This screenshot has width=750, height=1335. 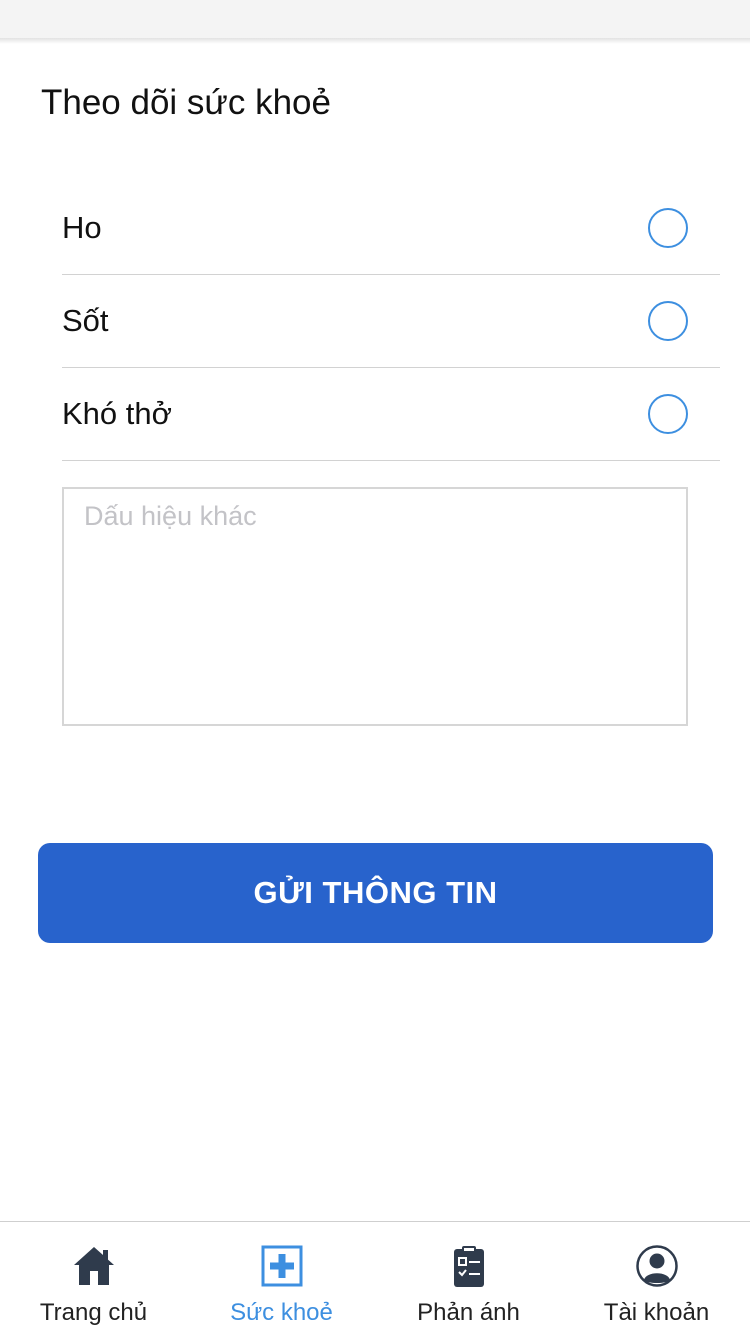 What do you see at coordinates (468, 1266) in the screenshot?
I see `clipboard-checklist-icon` at bounding box center [468, 1266].